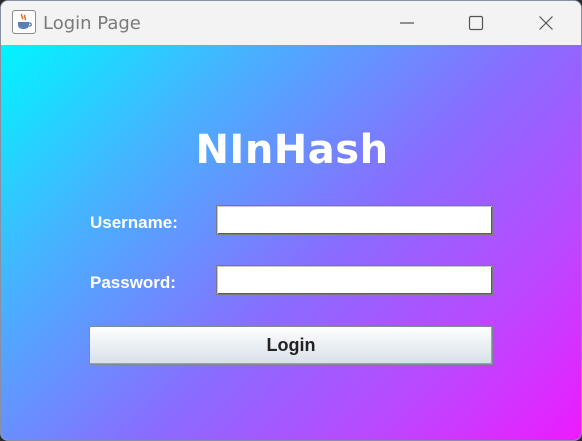 The image size is (582, 441). Describe the element at coordinates (292, 150) in the screenshot. I see `app-heading: NInHash` at that location.